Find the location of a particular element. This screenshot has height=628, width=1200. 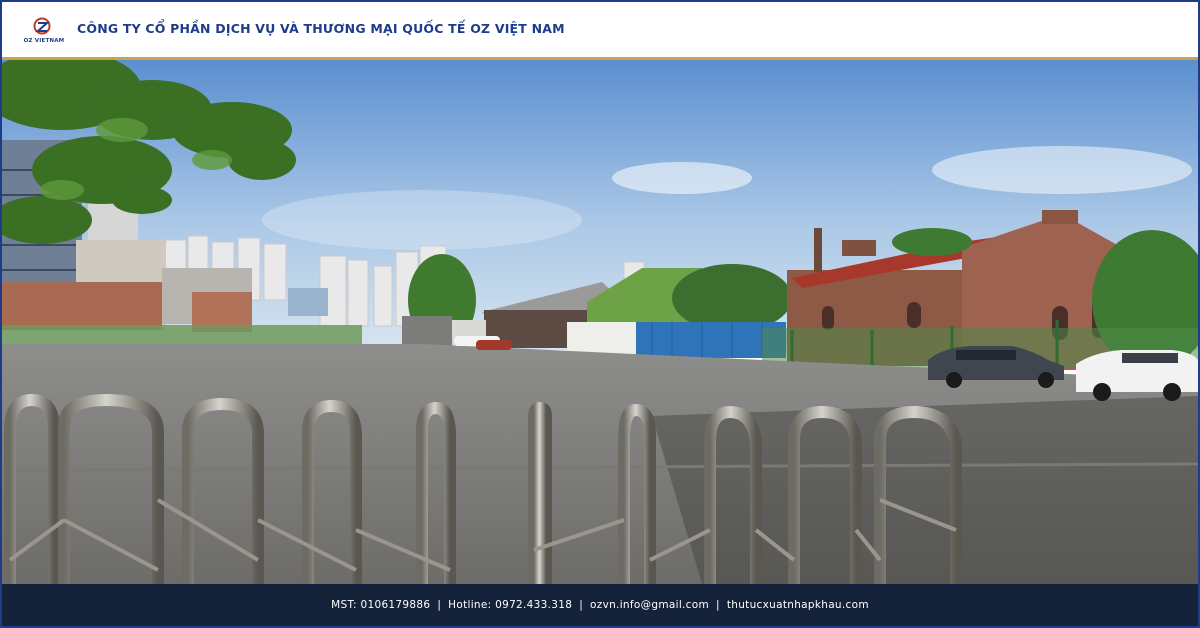

company-logo: OZ VIETNAM is located at coordinates (44, 32).